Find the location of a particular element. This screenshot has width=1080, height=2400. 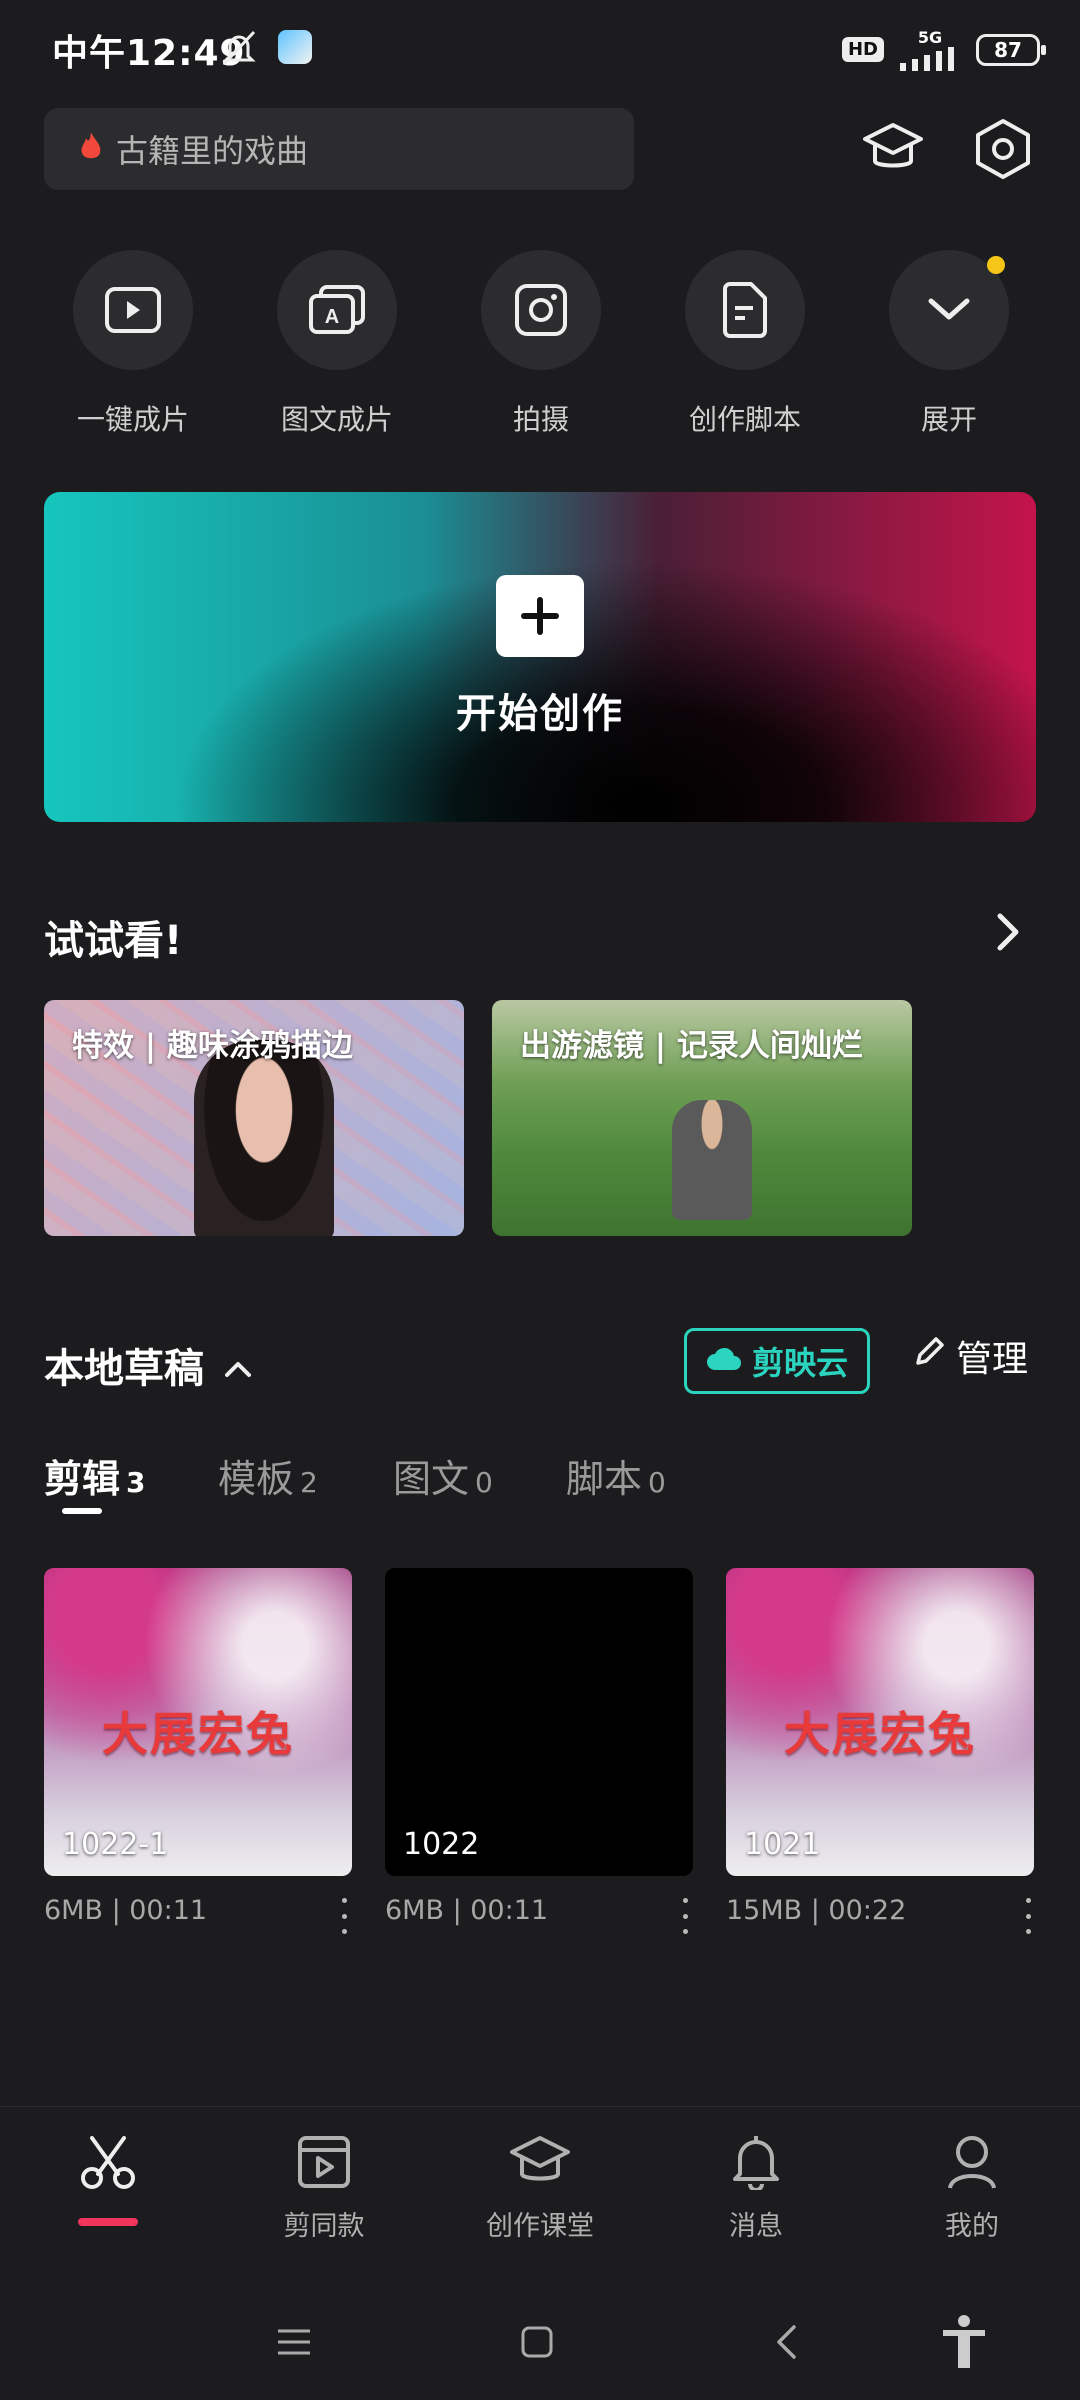

draft-item: 1022 is located at coordinates (539, 1722).